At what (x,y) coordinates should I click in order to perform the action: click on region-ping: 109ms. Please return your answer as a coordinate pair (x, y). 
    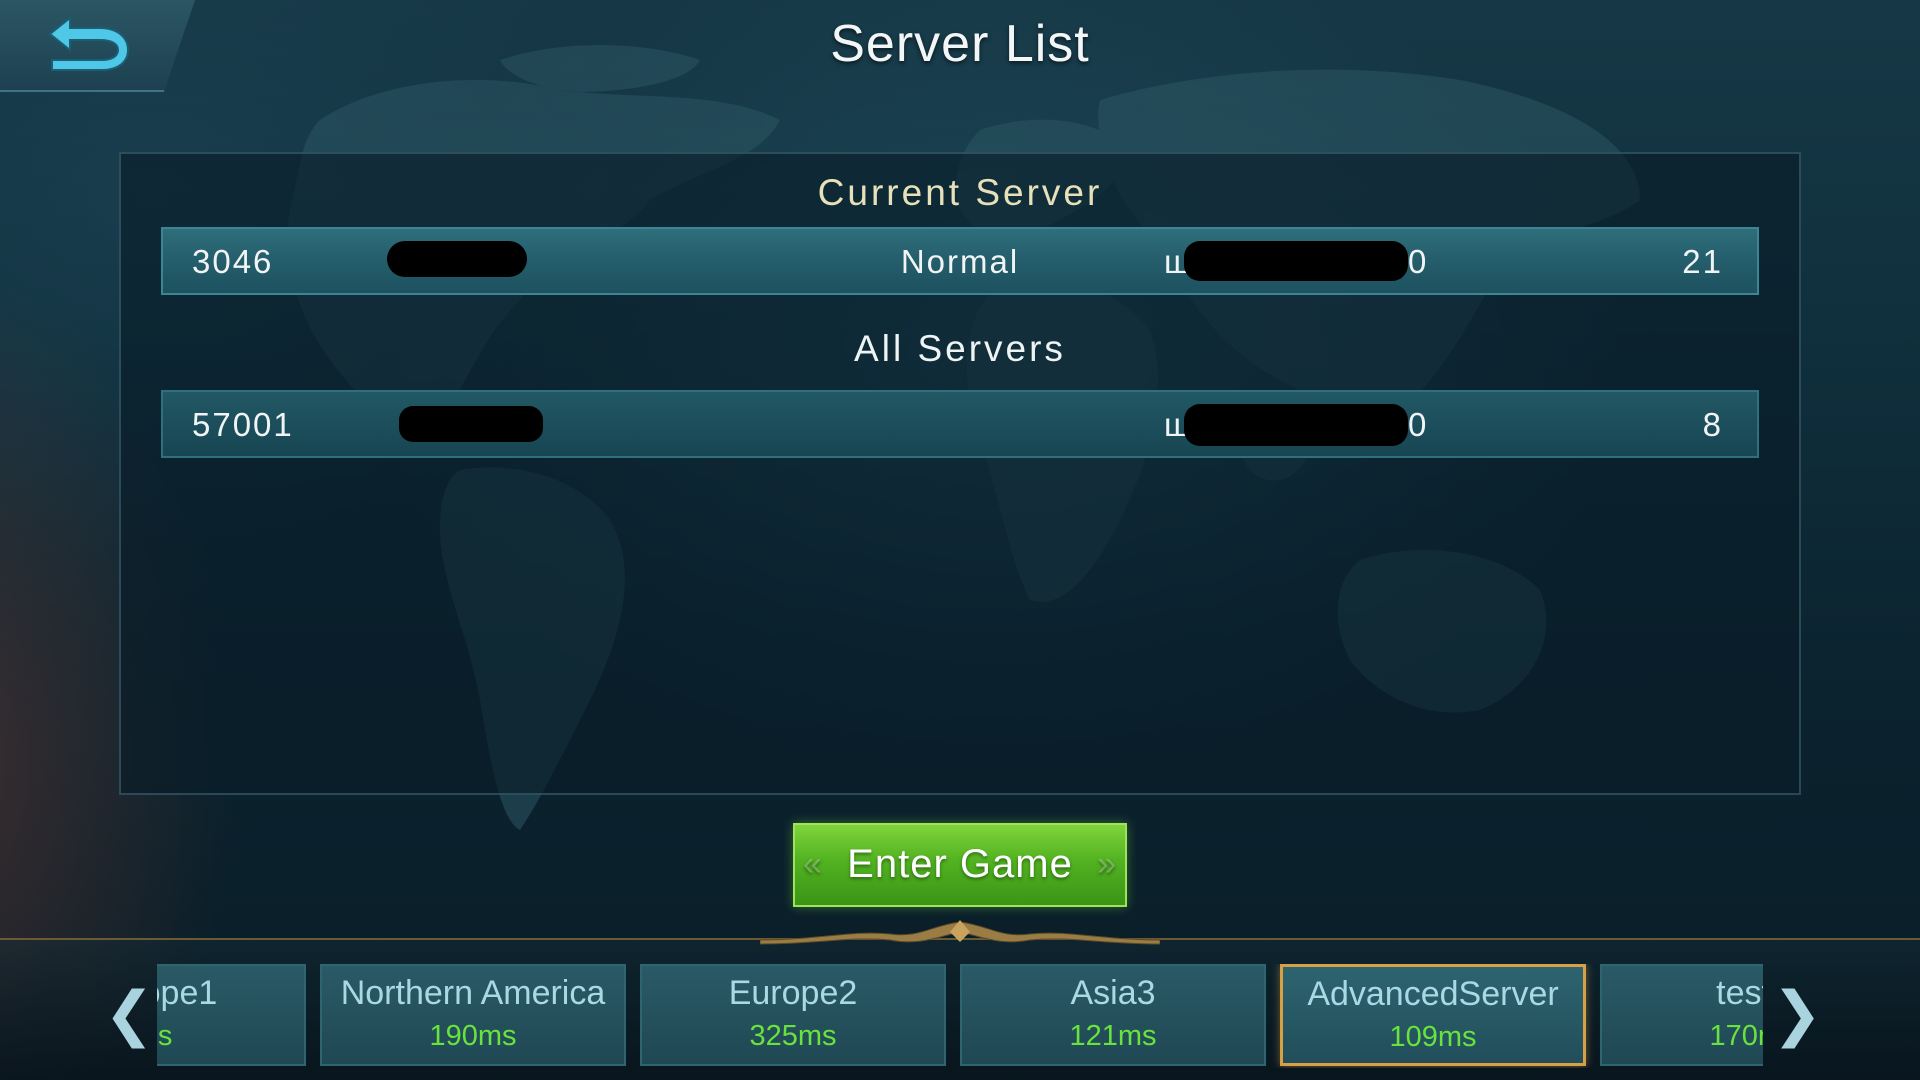
    Looking at the image, I should click on (1433, 1037).